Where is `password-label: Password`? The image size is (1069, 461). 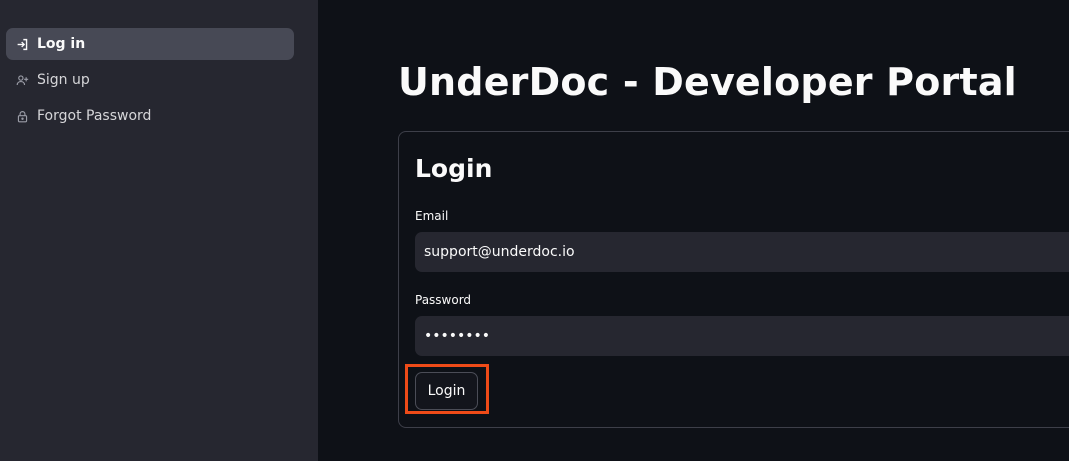
password-label: Password is located at coordinates (443, 300).